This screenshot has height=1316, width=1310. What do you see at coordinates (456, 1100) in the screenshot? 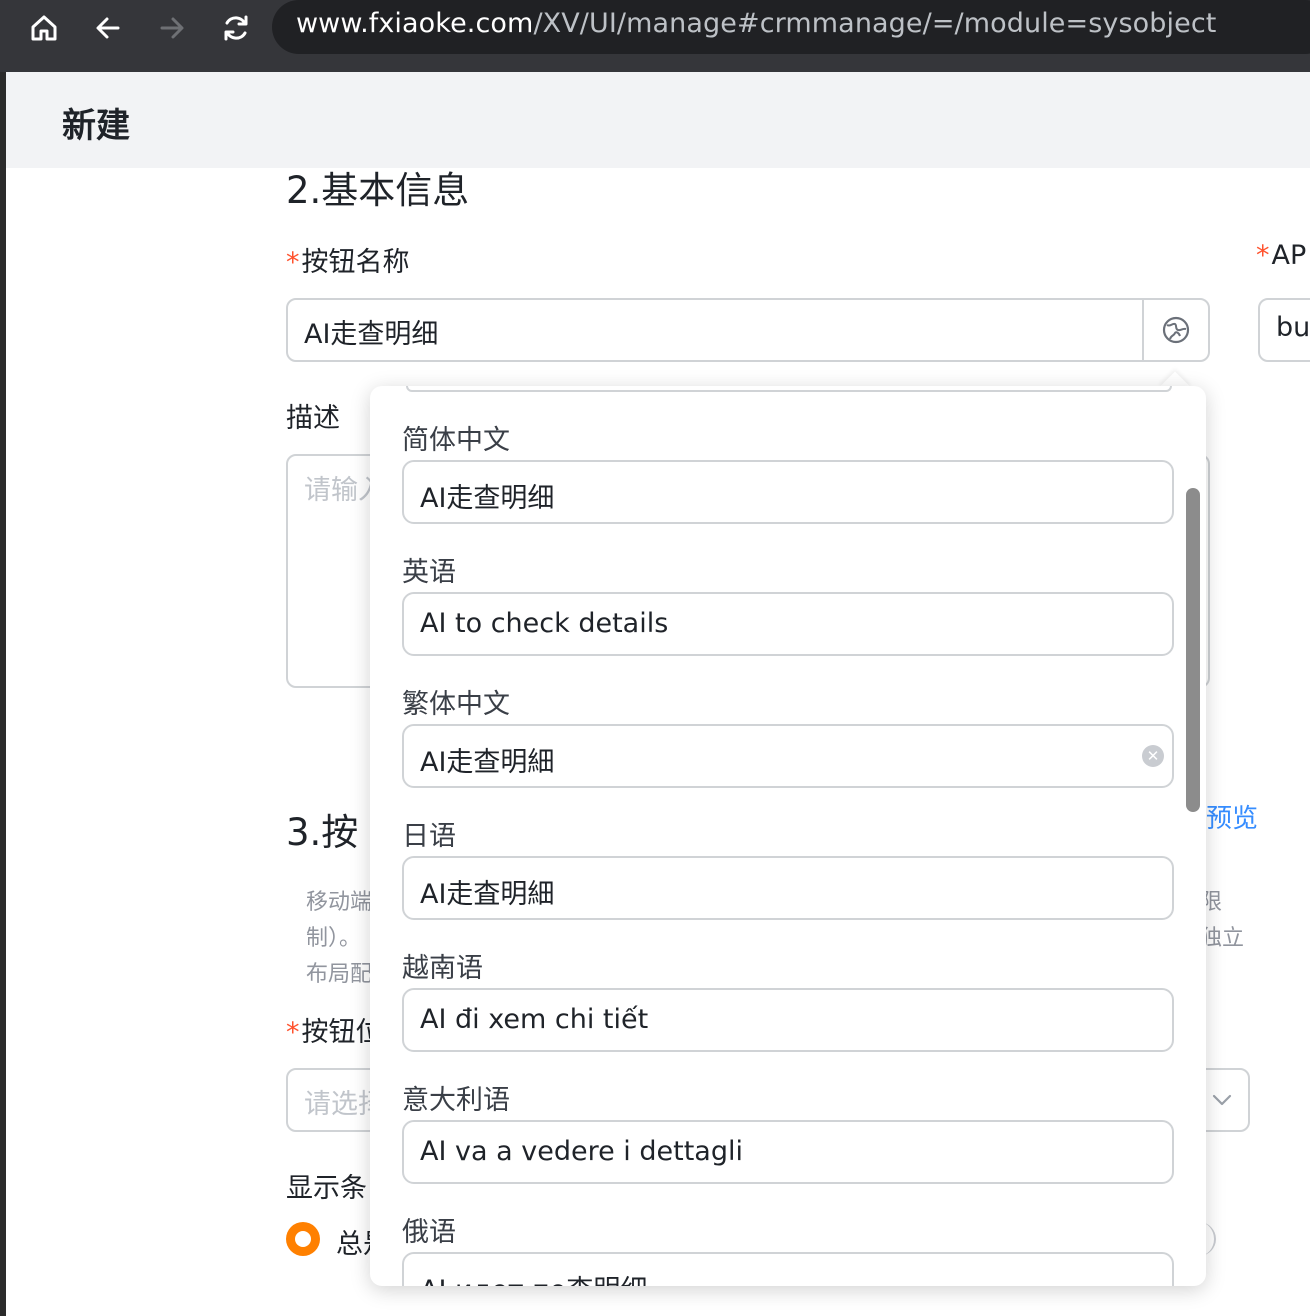
I see `lang-label-it: 意大利语` at bounding box center [456, 1100].